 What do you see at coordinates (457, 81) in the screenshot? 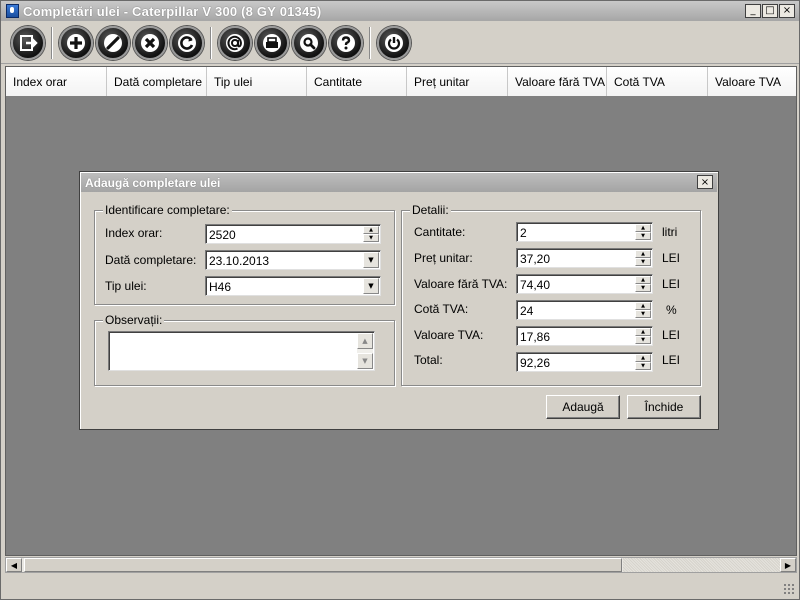
I see `column-header-pret-unitar: Preț unitar` at bounding box center [457, 81].